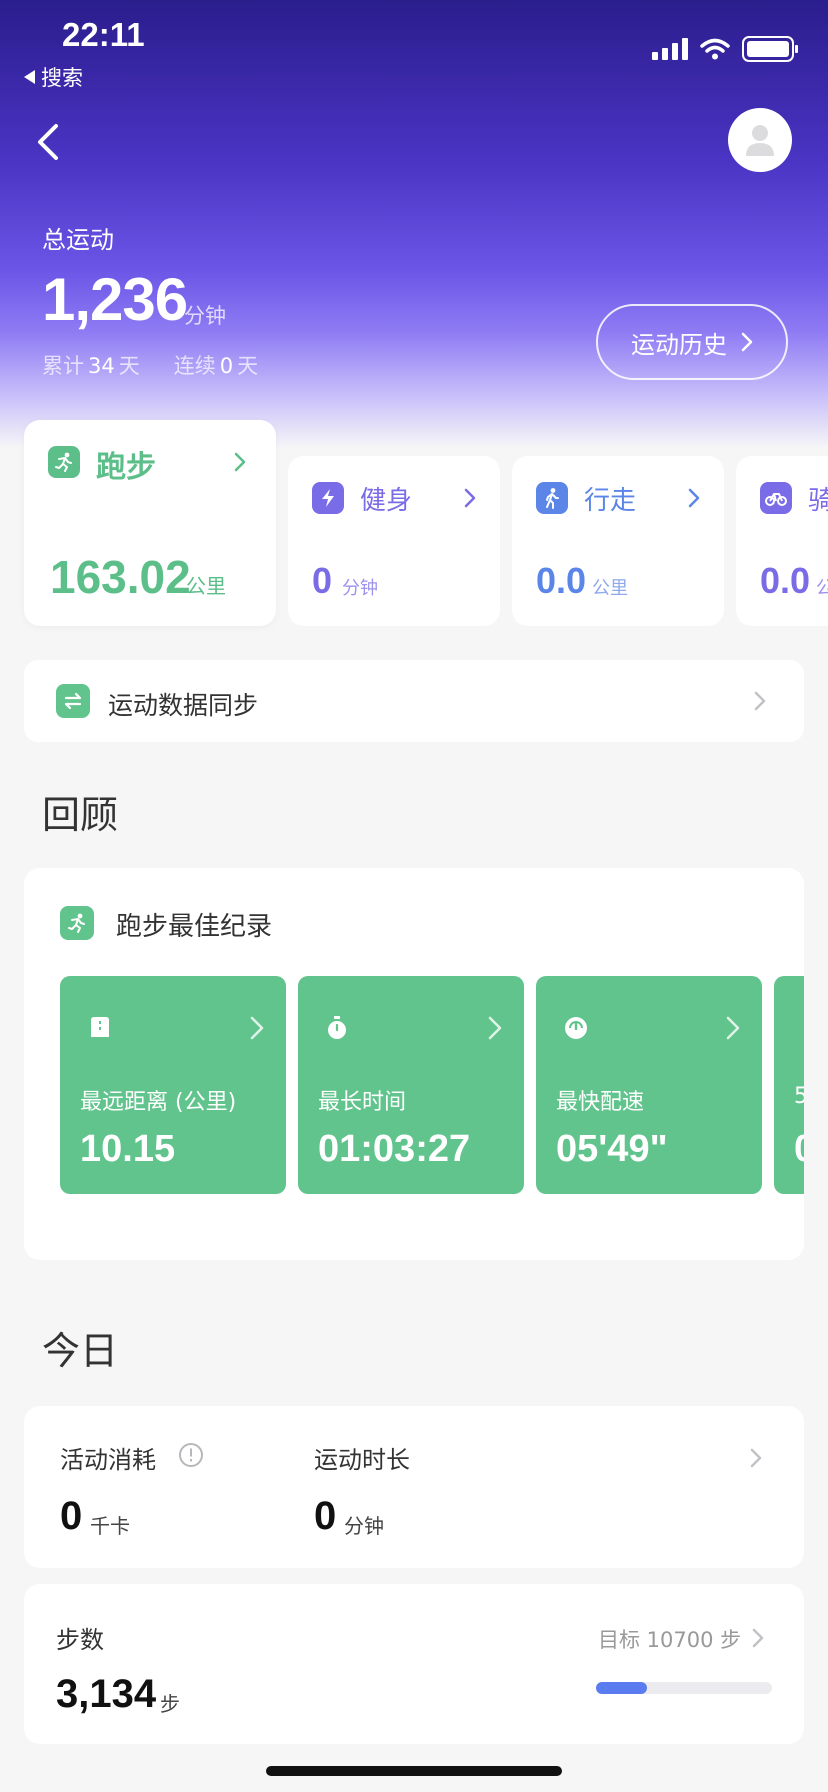 The height and width of the screenshot is (1792, 828). Describe the element at coordinates (71, 1516) in the screenshot. I see `calories-value: 0` at that location.